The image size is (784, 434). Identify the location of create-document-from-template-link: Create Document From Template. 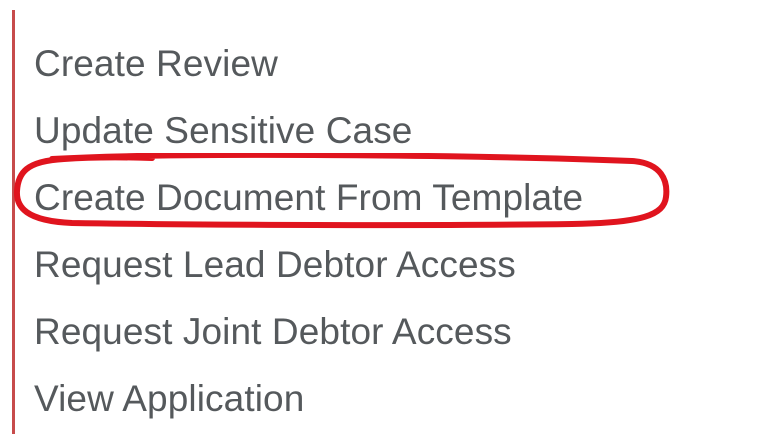
(308, 197).